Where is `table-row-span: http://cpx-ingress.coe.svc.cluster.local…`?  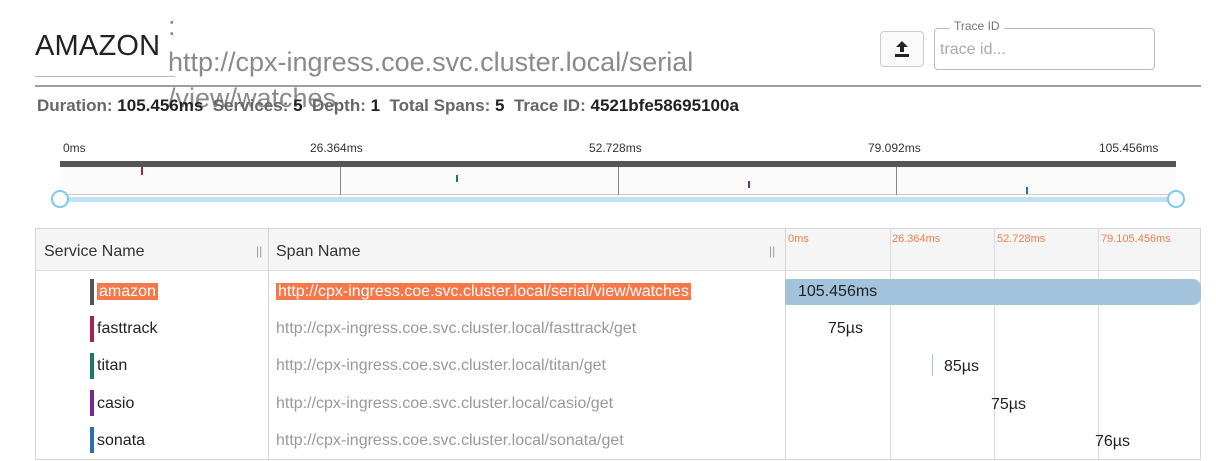
table-row-span: http://cpx-ingress.coe.svc.cluster.local… is located at coordinates (483, 292).